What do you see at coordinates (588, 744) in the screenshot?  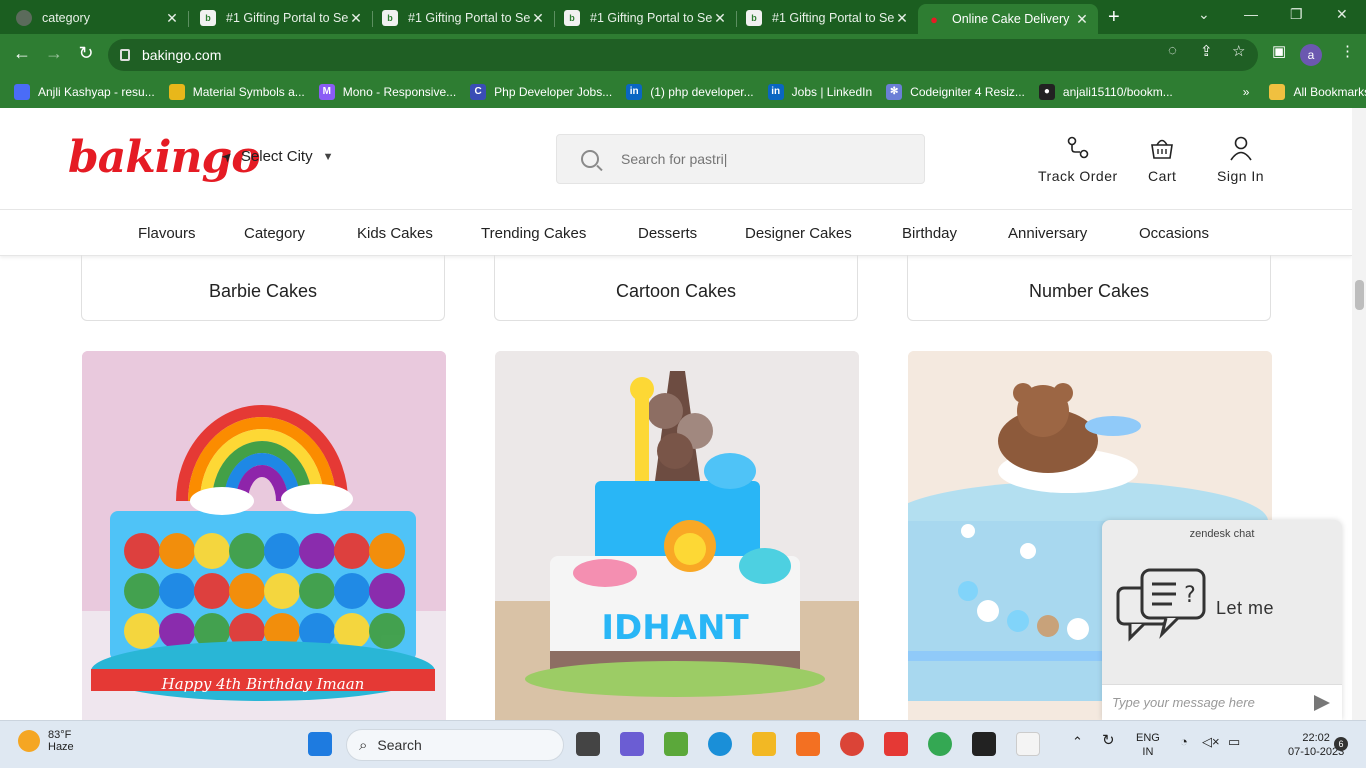 I see `task-view-icon` at bounding box center [588, 744].